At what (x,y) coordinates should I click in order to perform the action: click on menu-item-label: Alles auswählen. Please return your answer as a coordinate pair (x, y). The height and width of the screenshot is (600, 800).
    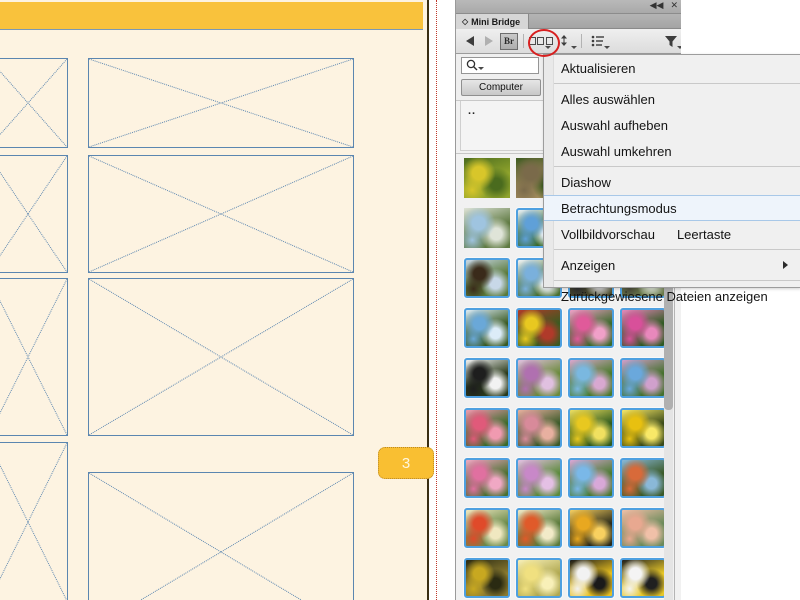
    Looking at the image, I should click on (608, 99).